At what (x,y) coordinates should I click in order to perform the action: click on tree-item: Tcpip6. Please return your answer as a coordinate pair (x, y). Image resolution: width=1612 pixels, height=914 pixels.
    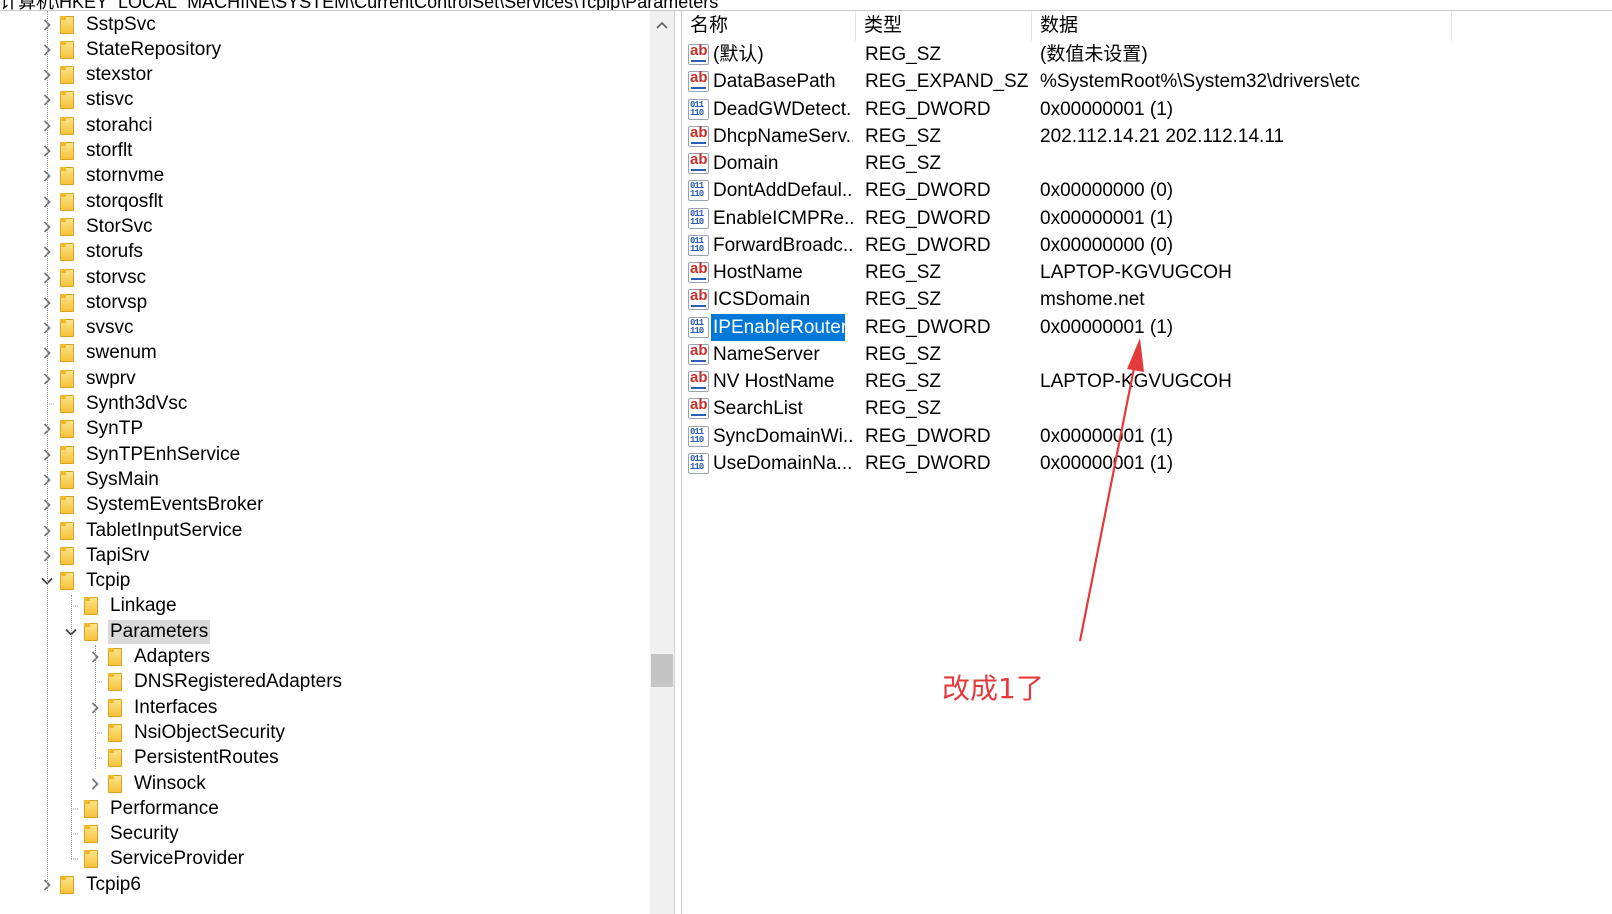
    Looking at the image, I should click on (91, 884).